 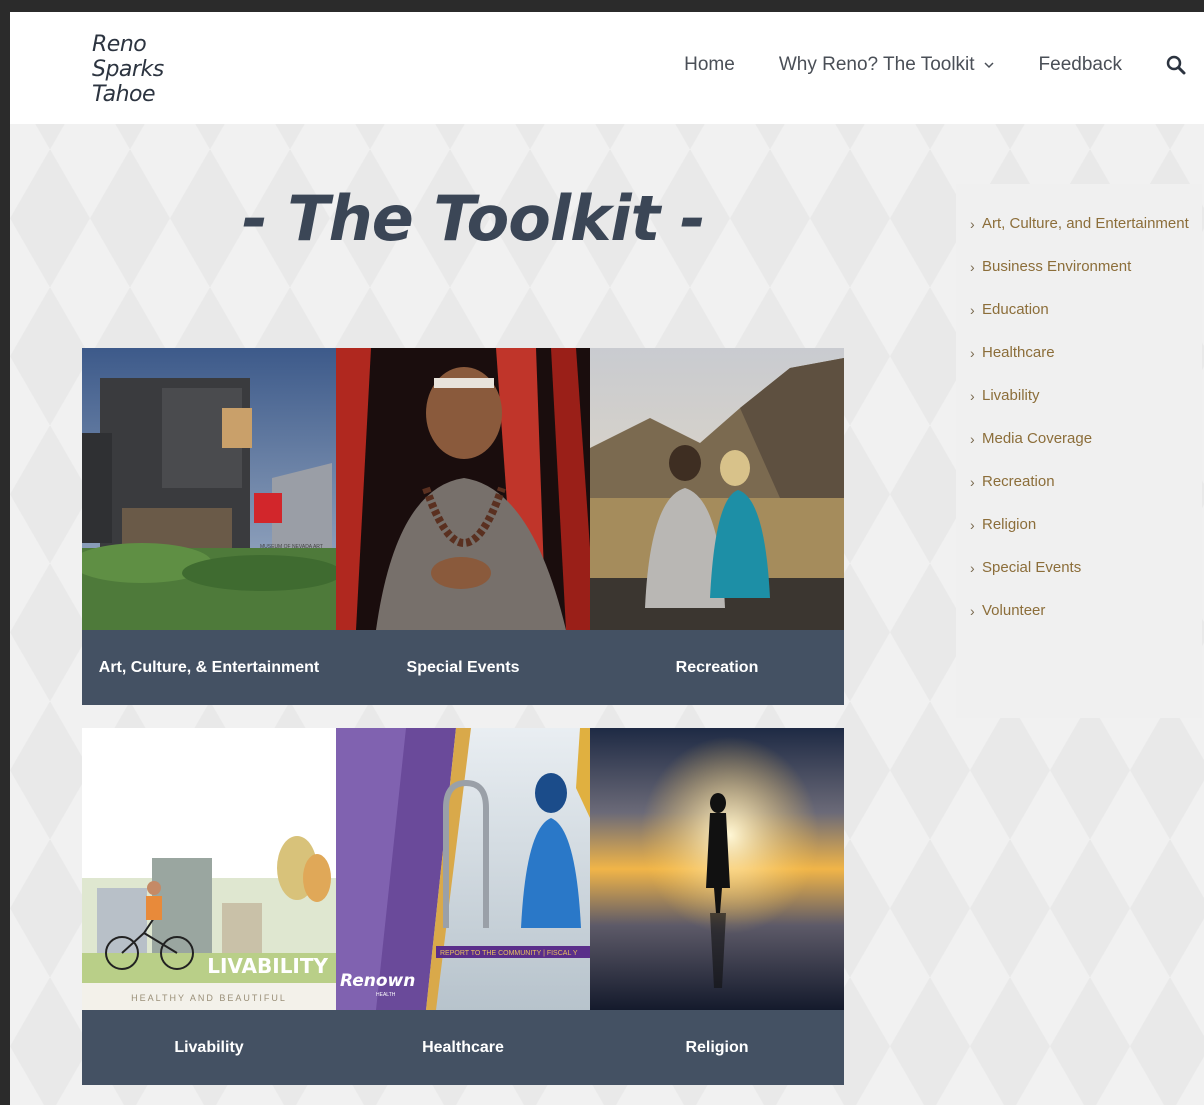 I want to click on livability-graphic-text: LIVABILITY, so click(x=267, y=966).